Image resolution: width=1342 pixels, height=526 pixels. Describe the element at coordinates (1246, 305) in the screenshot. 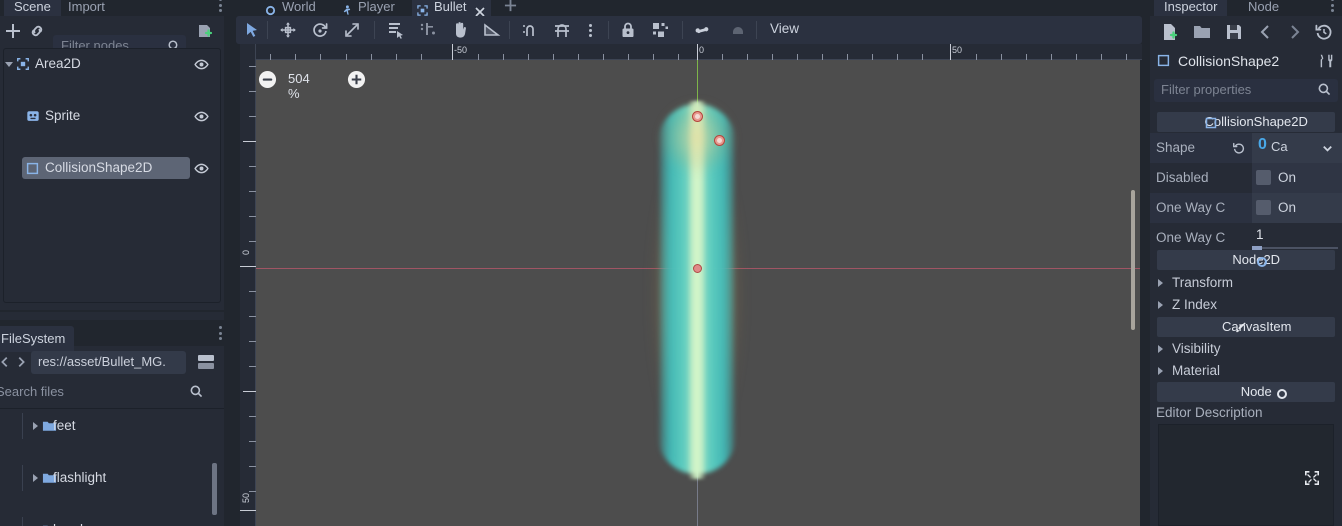

I see `inspector-group-z-index: Z Index` at that location.